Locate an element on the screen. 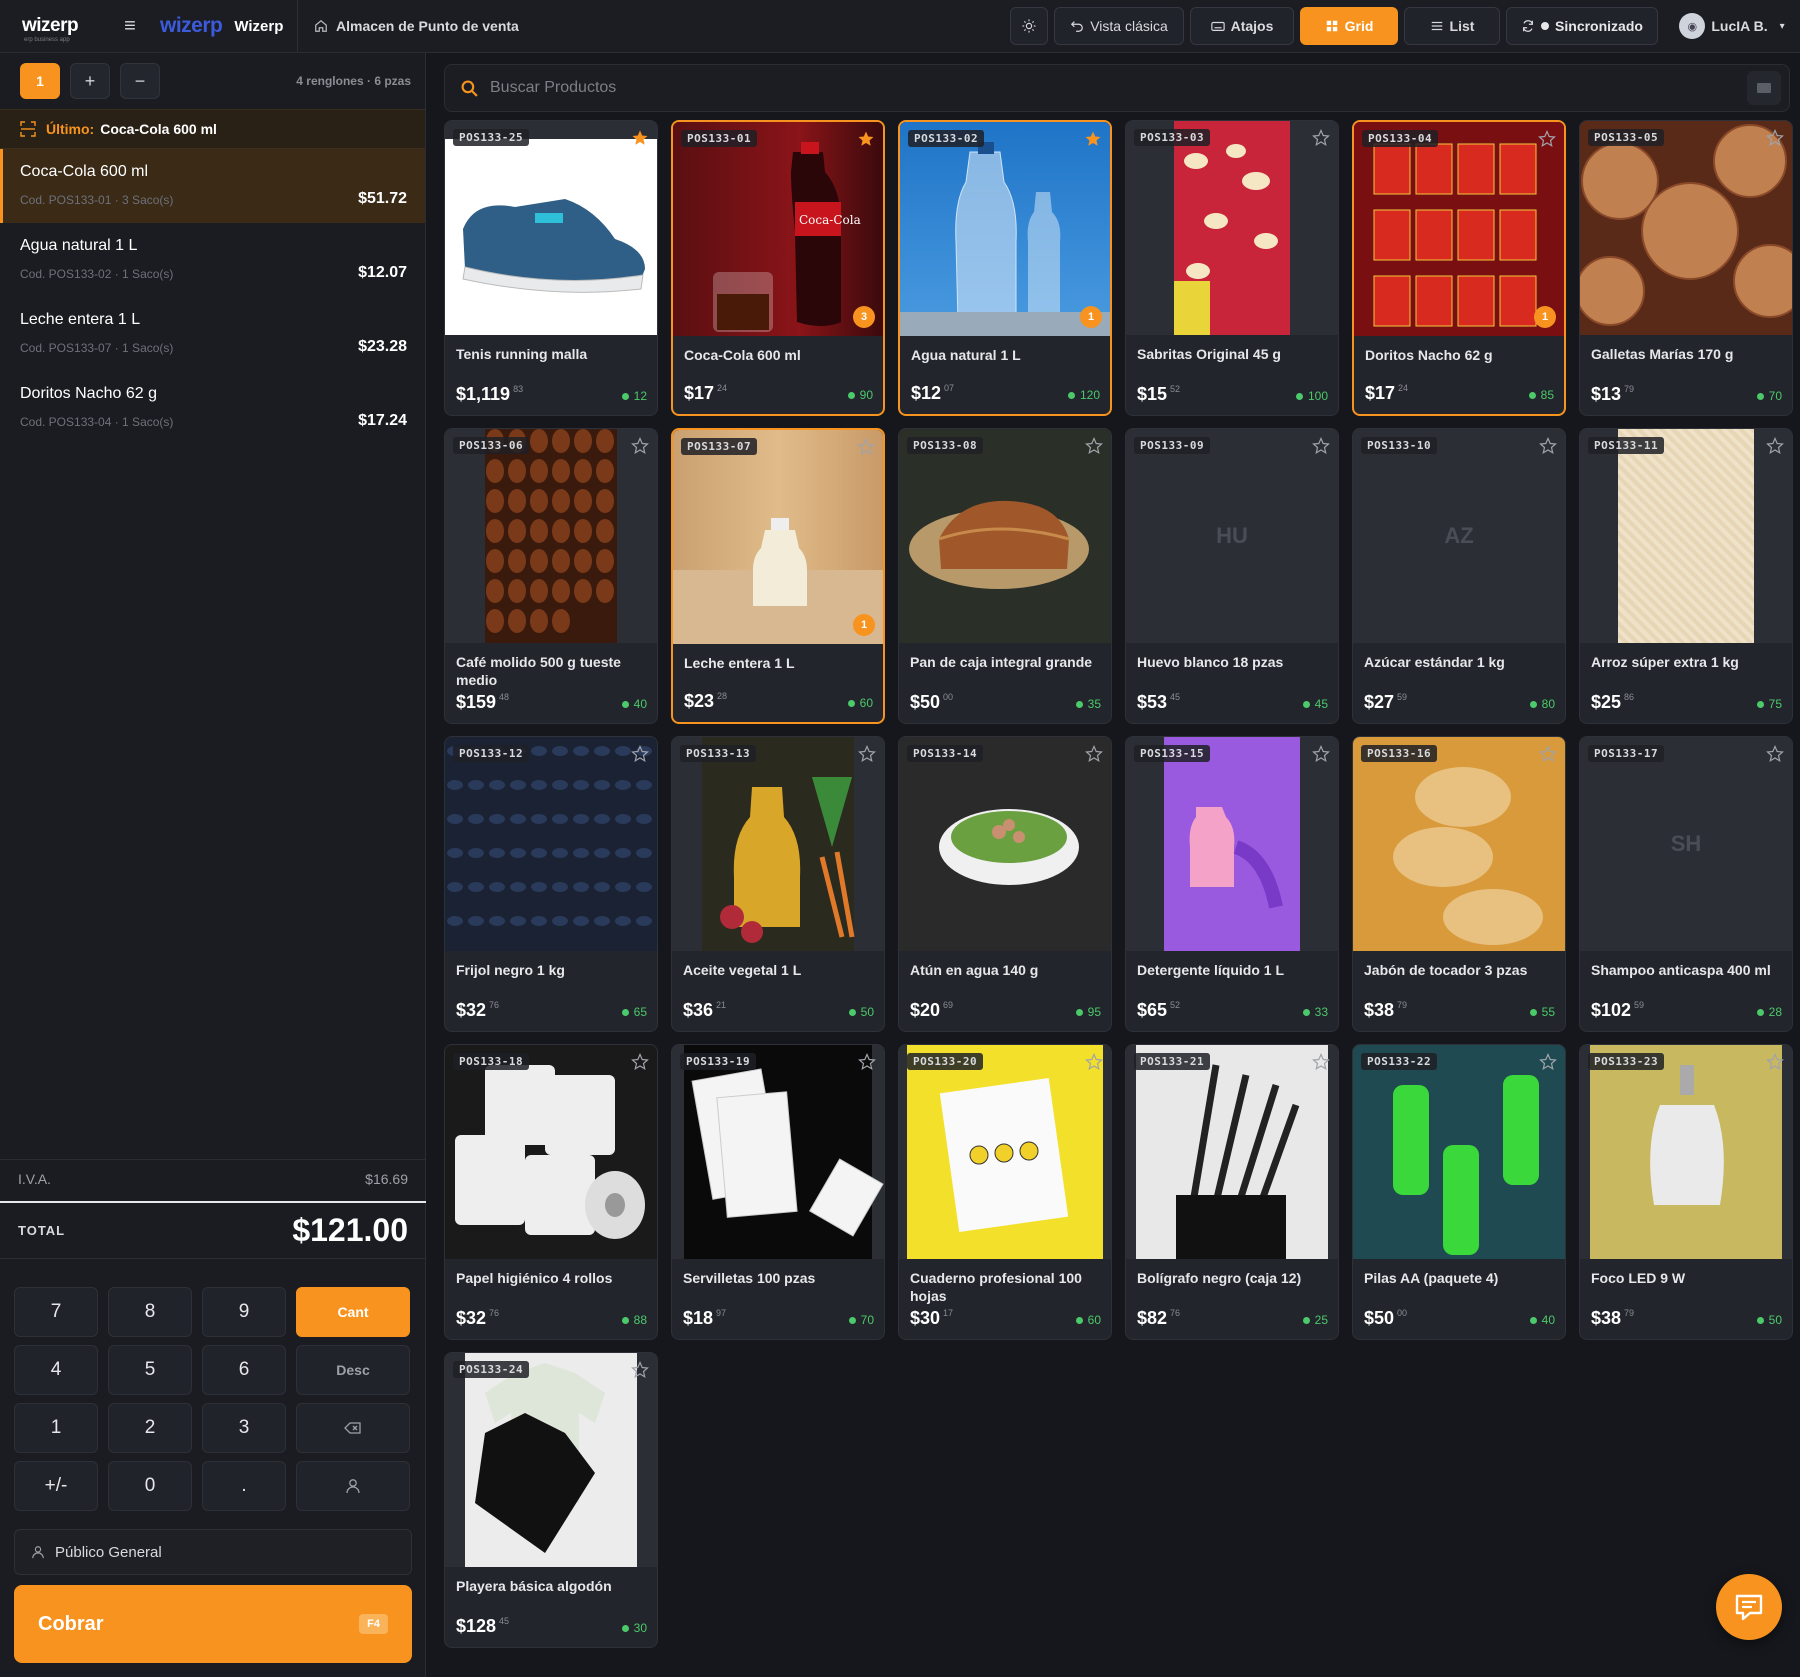 This screenshot has height=1677, width=1800. brand-logo: wizerp erp business app is located at coordinates (55, 29).